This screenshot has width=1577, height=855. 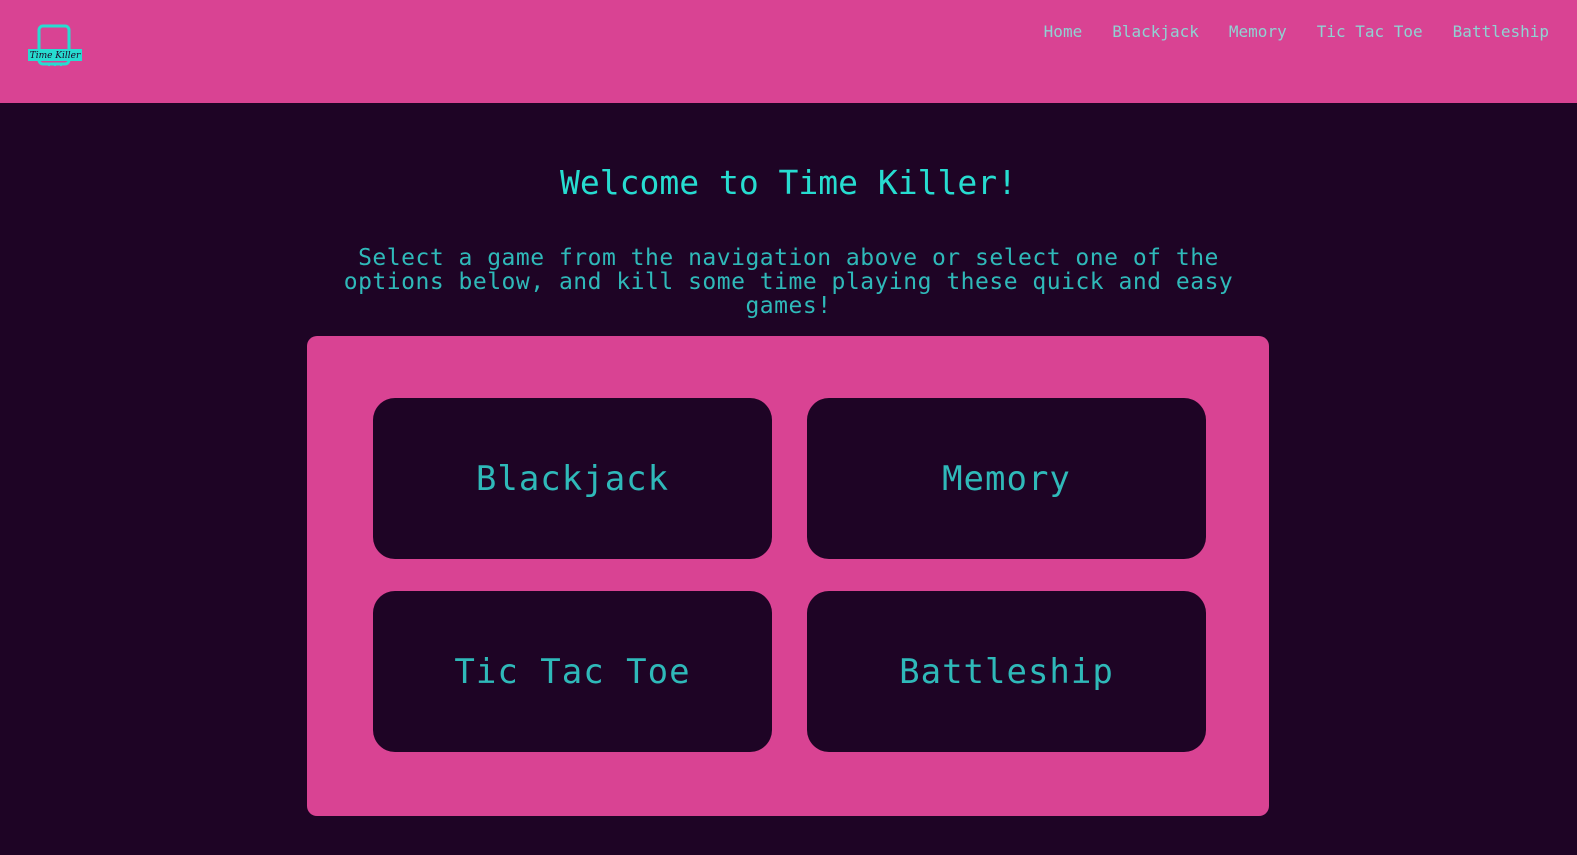 I want to click on nav-memory: Memory, so click(x=1258, y=32).